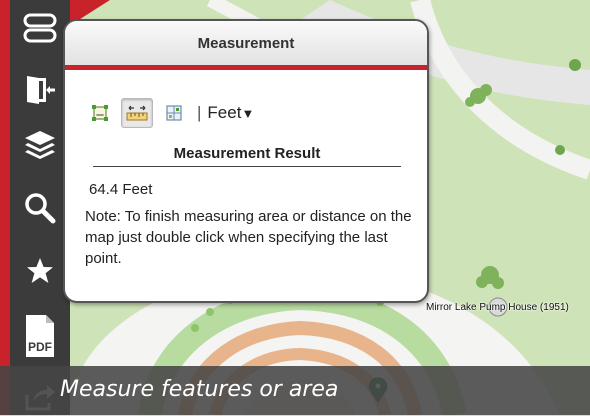 This screenshot has width=590, height=416. What do you see at coordinates (247, 156) in the screenshot?
I see `result-heading: Measurement Result` at bounding box center [247, 156].